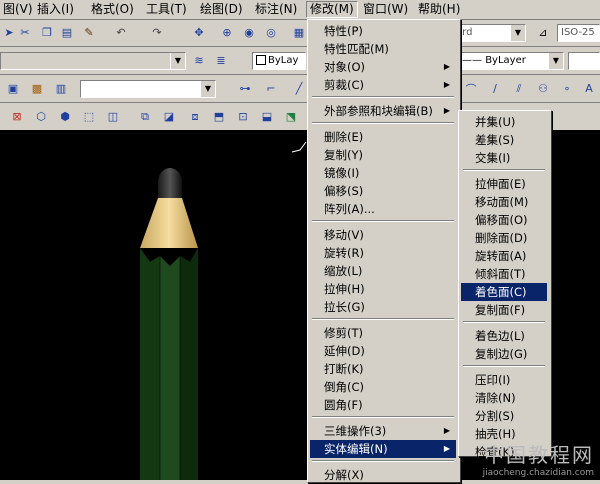 The image size is (600, 484). Describe the element at coordinates (267, 116) in the screenshot. I see `setup-view-icon: ⬓` at that location.